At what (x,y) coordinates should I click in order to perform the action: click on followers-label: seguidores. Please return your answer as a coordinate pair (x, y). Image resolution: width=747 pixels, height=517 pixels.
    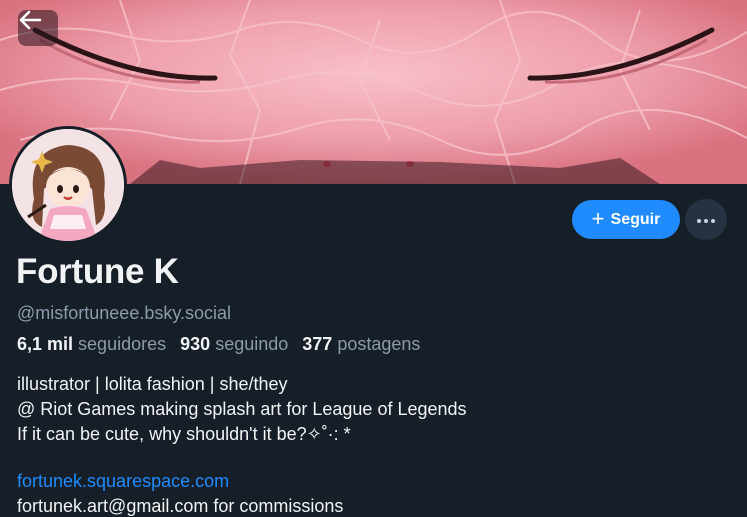
    Looking at the image, I should click on (122, 344).